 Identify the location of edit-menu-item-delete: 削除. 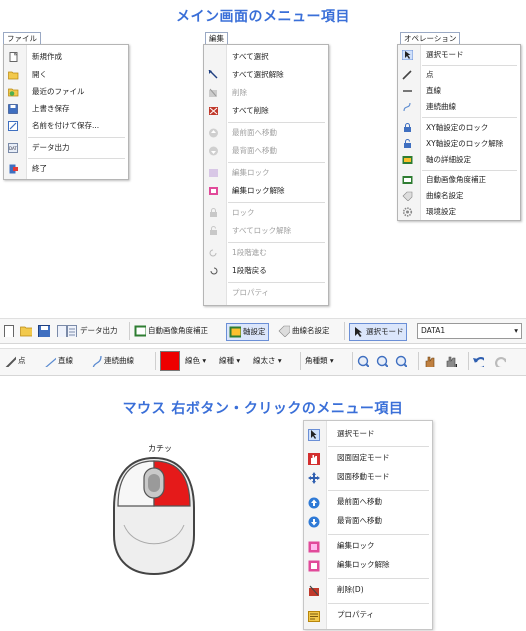
(266, 93).